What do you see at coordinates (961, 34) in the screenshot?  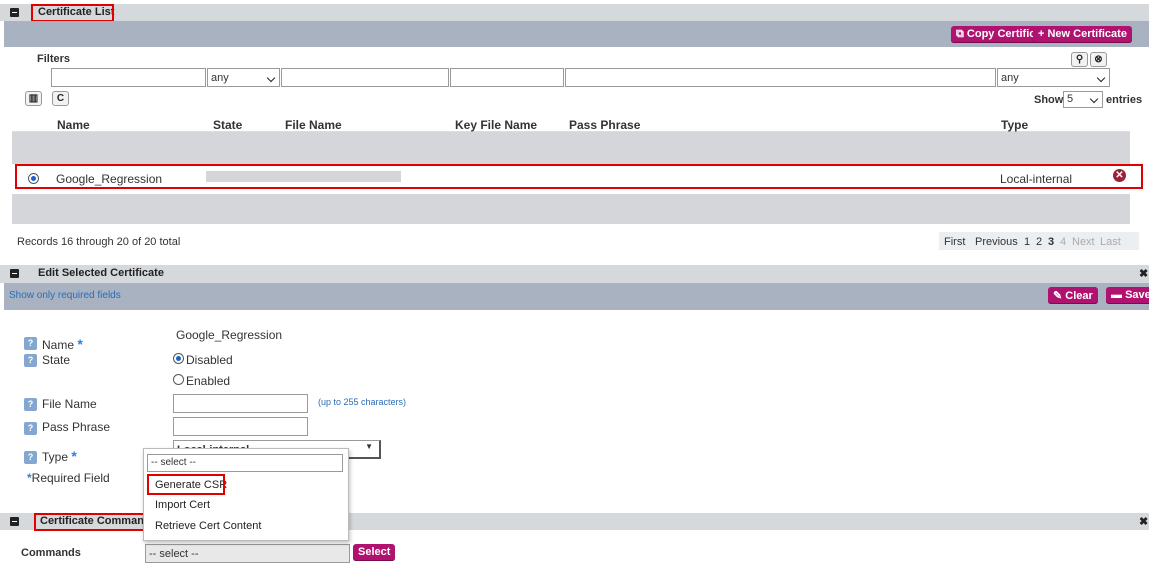 I see `copy-icon: ⧉` at bounding box center [961, 34].